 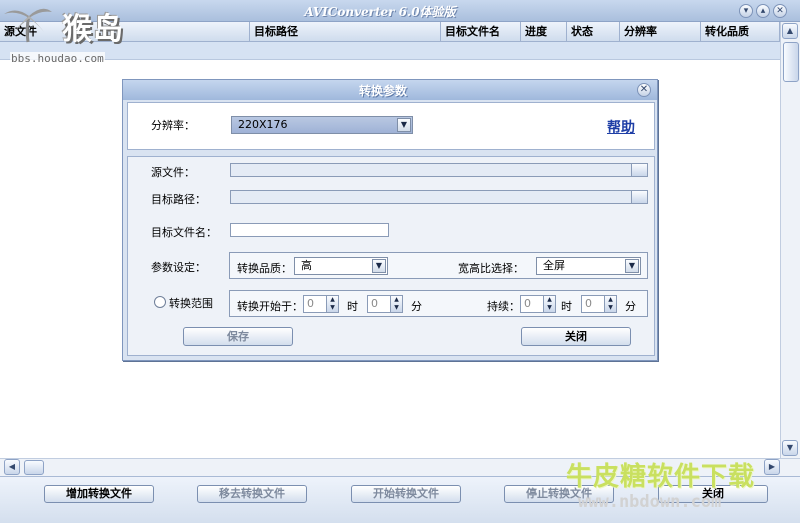 I want to click on aspect-ratio-label: 宽高比选择：, so click(x=491, y=268).